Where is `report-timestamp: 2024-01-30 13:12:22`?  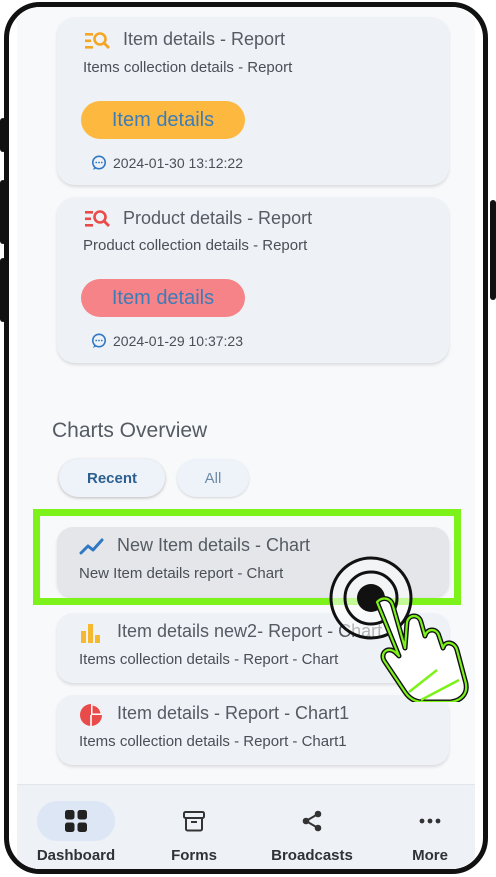
report-timestamp: 2024-01-30 13:12:22 is located at coordinates (178, 163).